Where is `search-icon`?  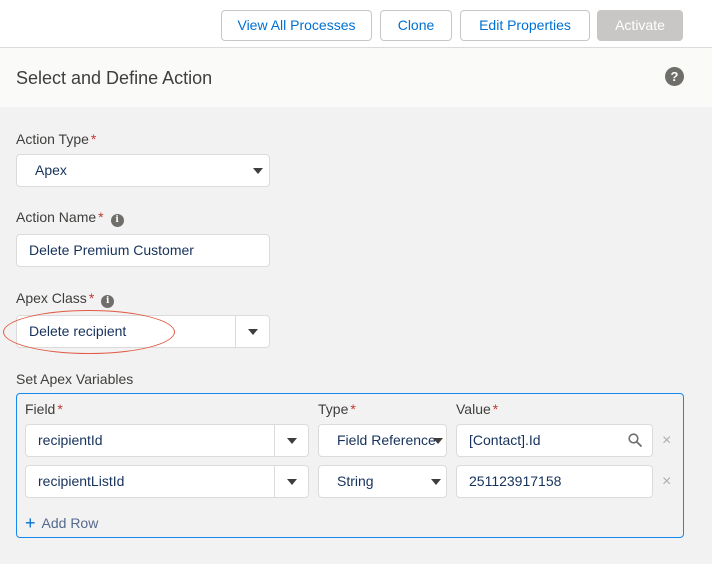
search-icon is located at coordinates (635, 440).